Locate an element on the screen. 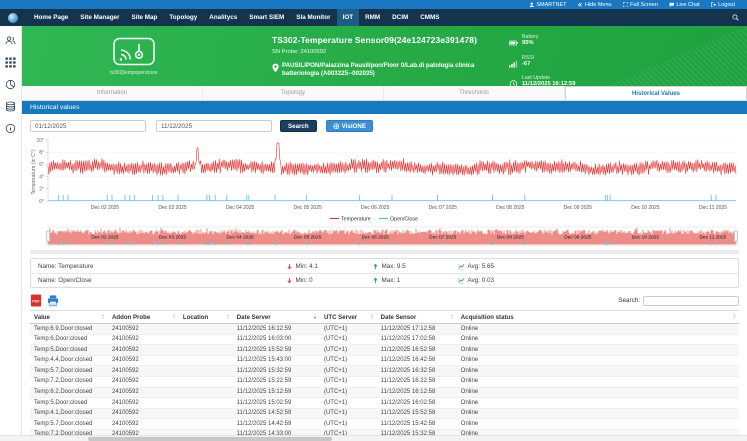 The image size is (747, 441). nav-item-analitycs: Analitycs is located at coordinates (223, 17).